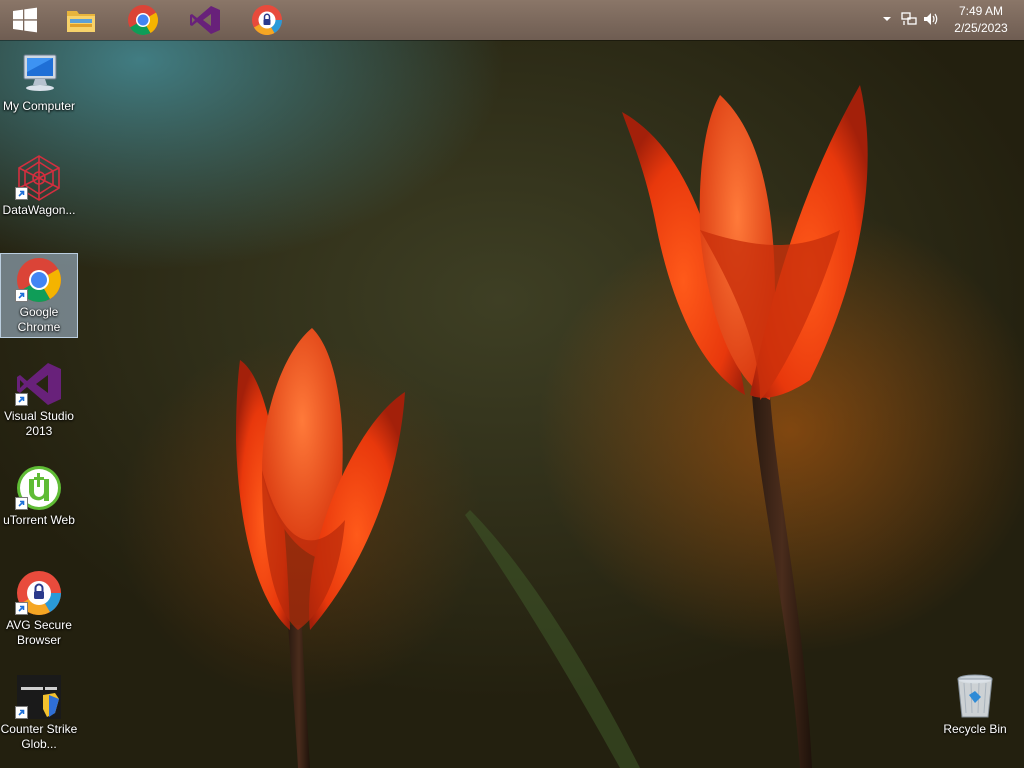 The width and height of the screenshot is (1024, 768). Describe the element at coordinates (39, 319) in the screenshot. I see `desktop-icon-label: Google Chrome` at that location.